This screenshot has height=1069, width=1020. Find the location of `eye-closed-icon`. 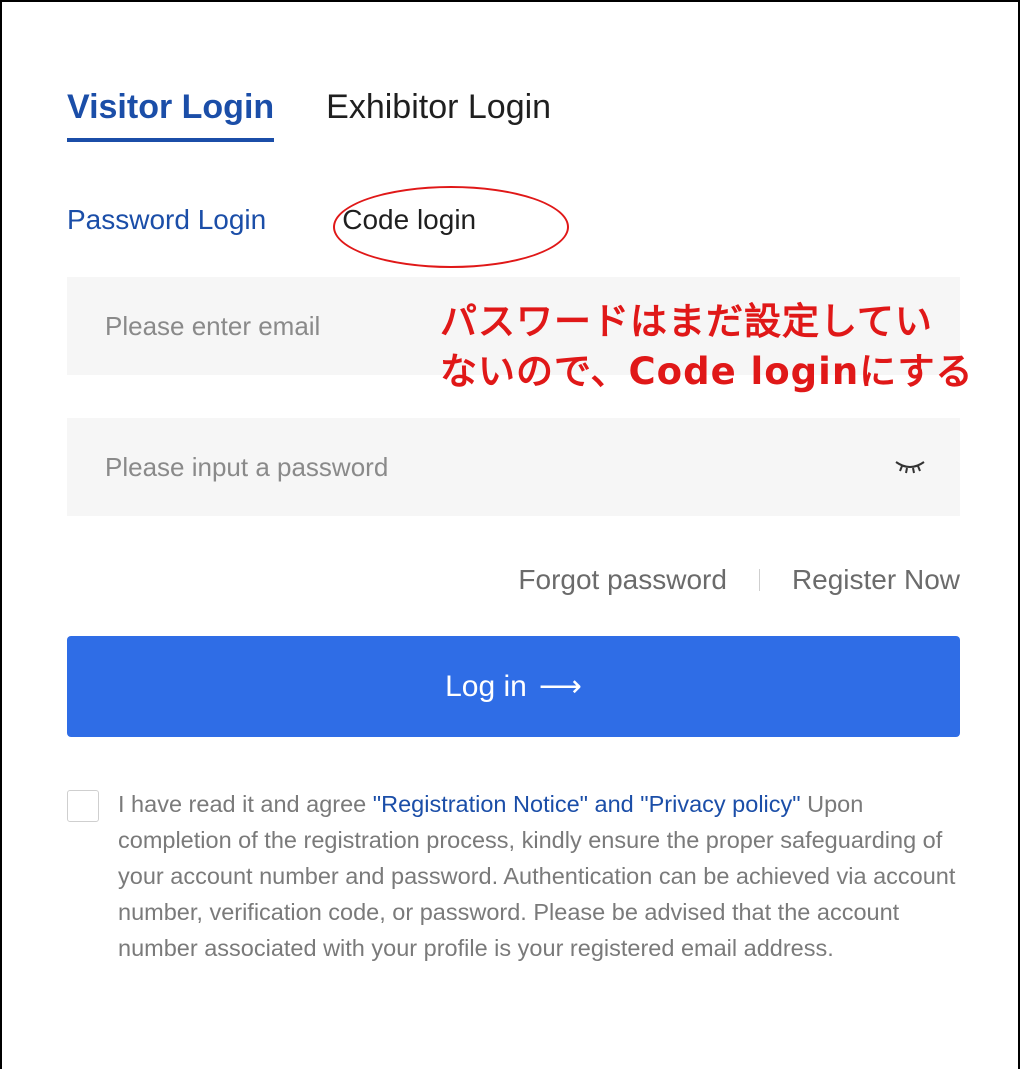

eye-closed-icon is located at coordinates (910, 467).